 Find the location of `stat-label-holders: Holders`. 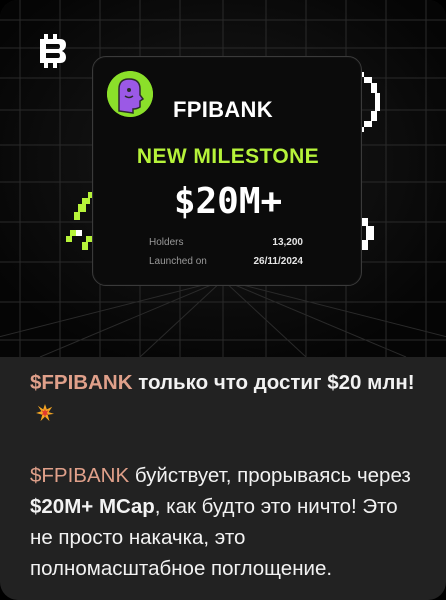

stat-label-holders: Holders is located at coordinates (166, 242).